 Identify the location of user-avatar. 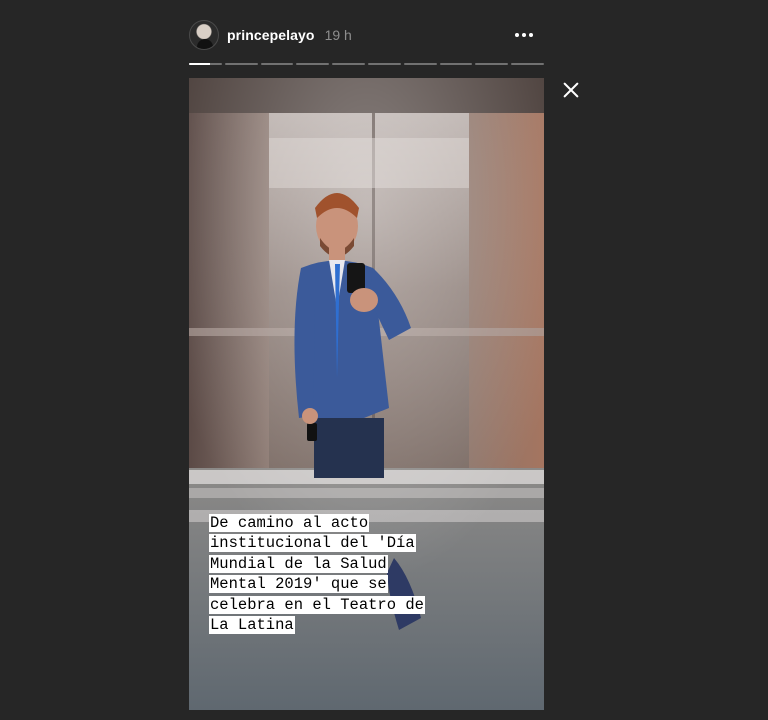
(204, 35).